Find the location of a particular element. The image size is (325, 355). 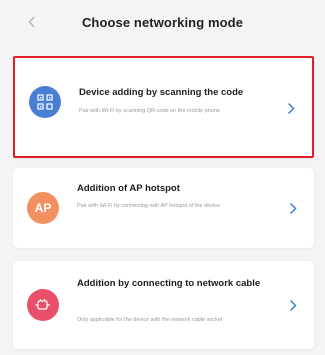

network-cable-icon is located at coordinates (43, 305).